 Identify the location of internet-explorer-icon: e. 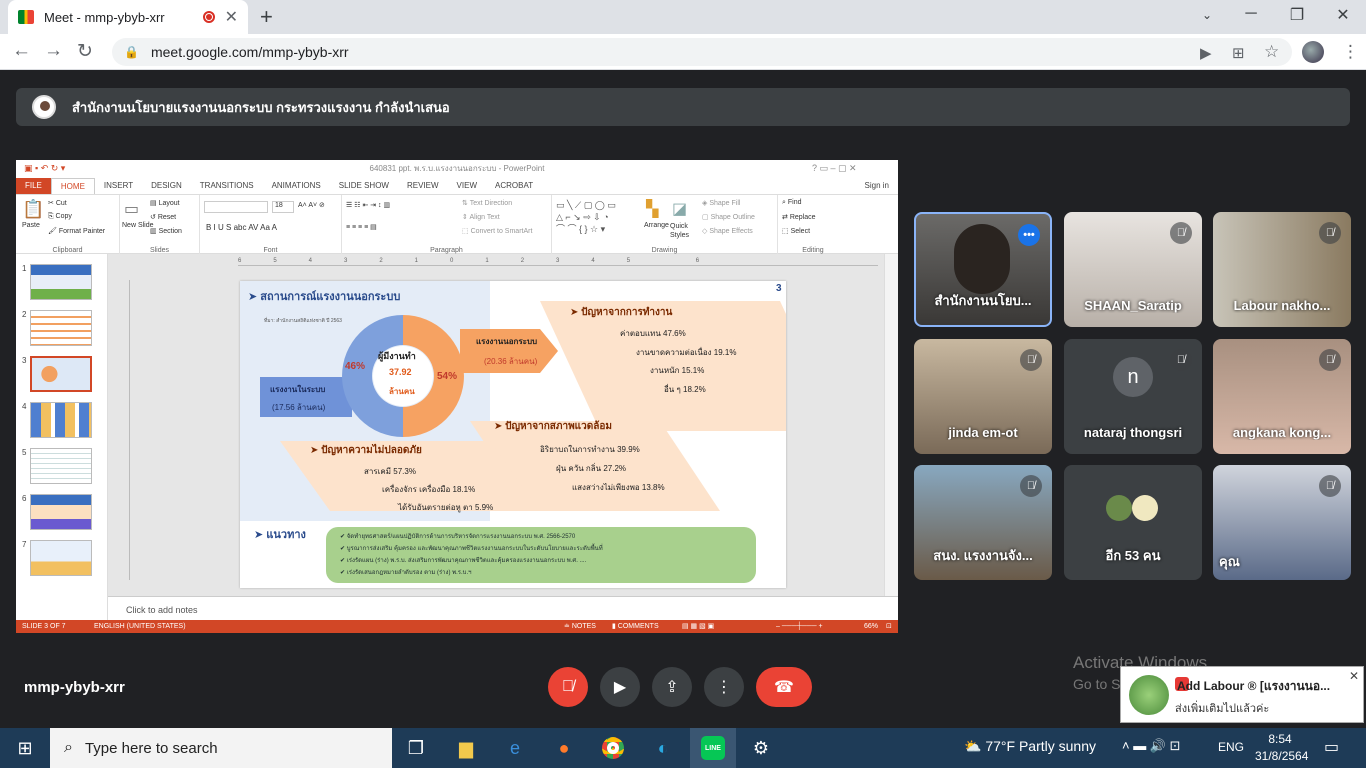
(515, 748).